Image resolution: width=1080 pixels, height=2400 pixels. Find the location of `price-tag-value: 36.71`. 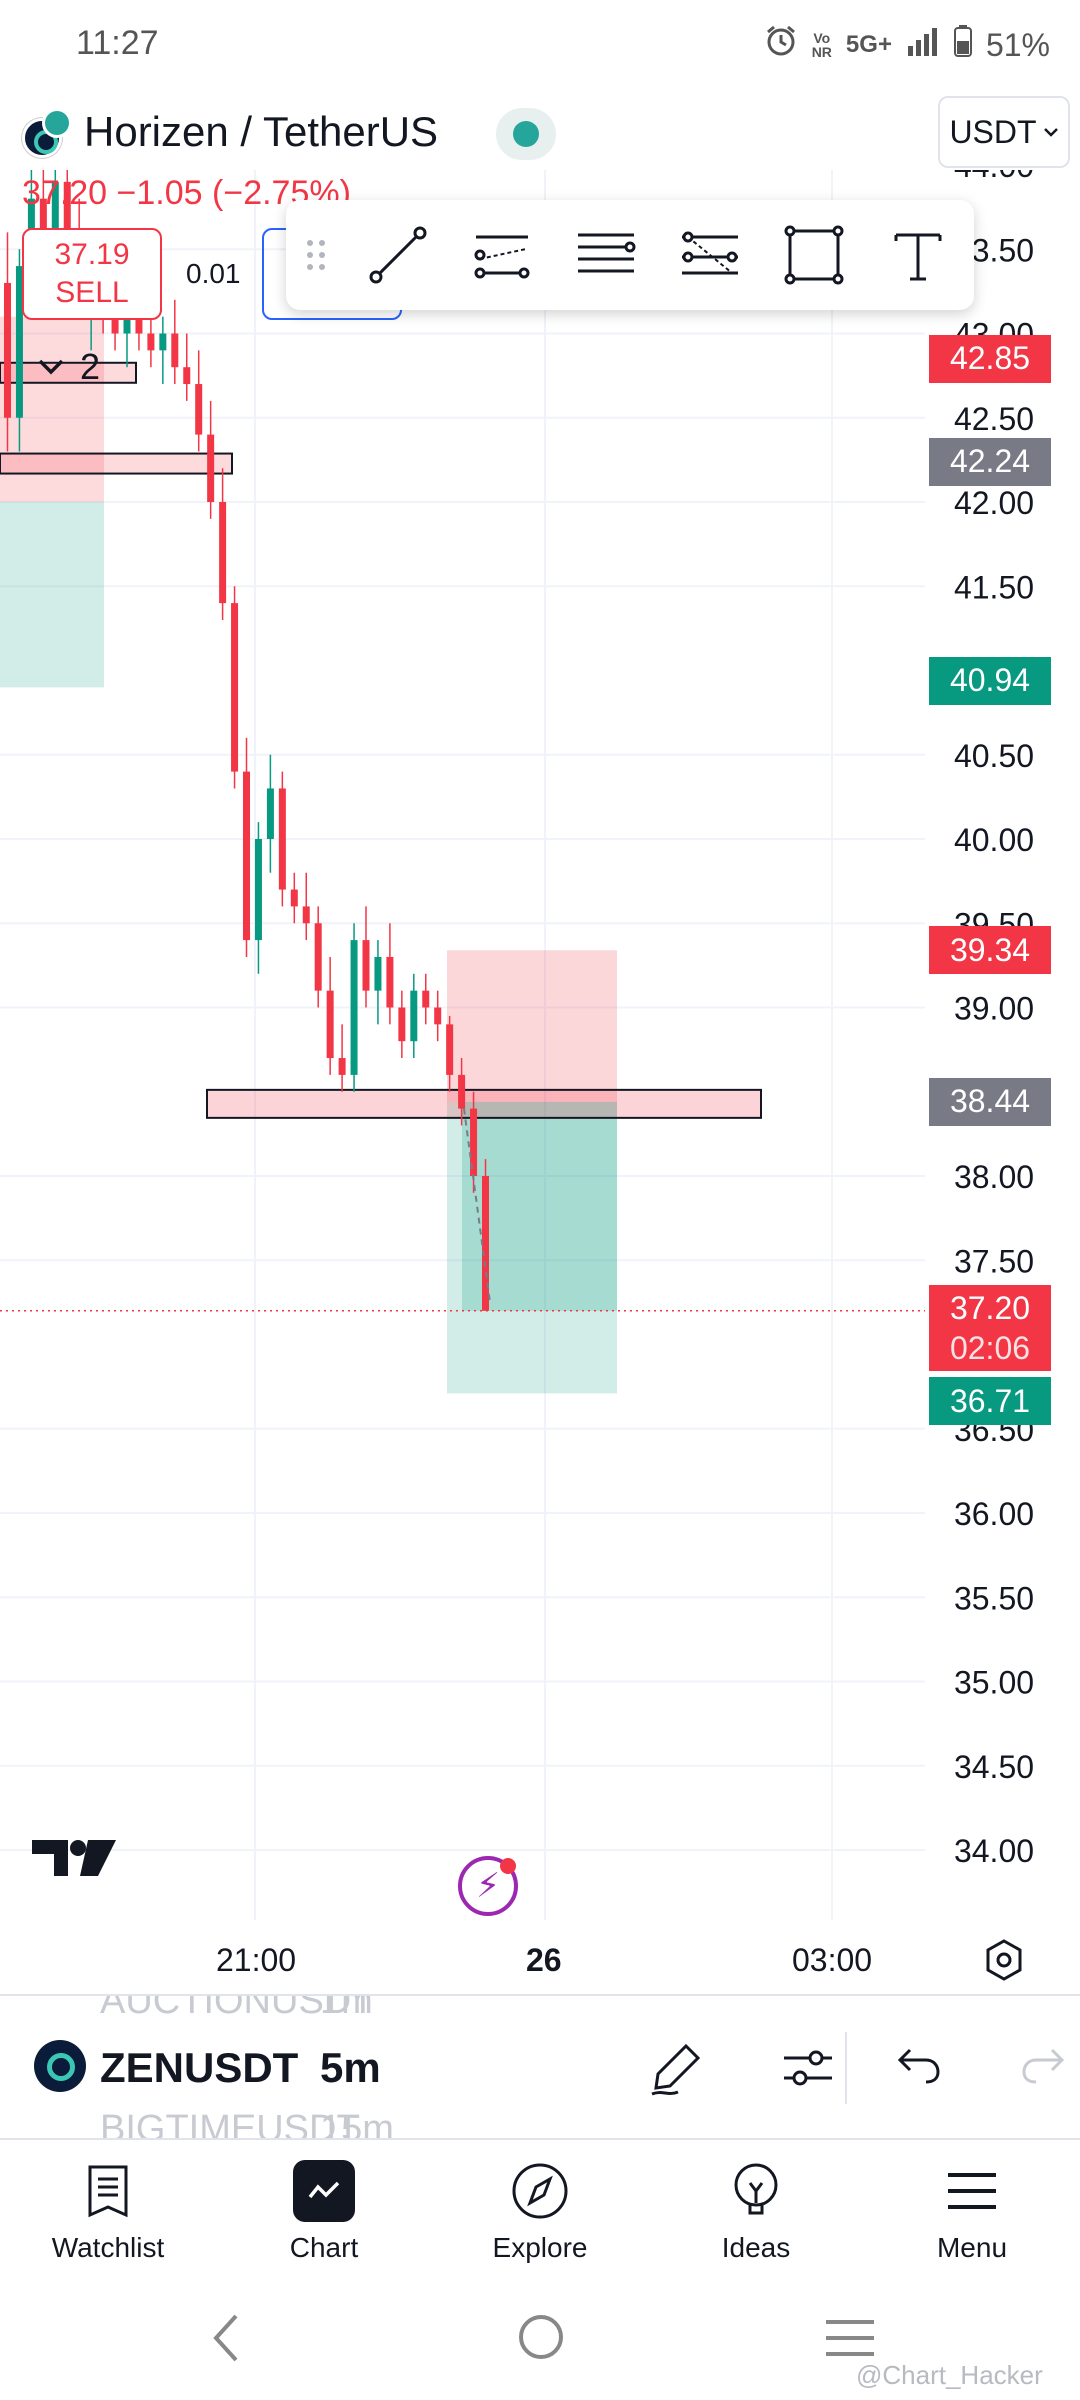

price-tag-value: 36.71 is located at coordinates (990, 1400).